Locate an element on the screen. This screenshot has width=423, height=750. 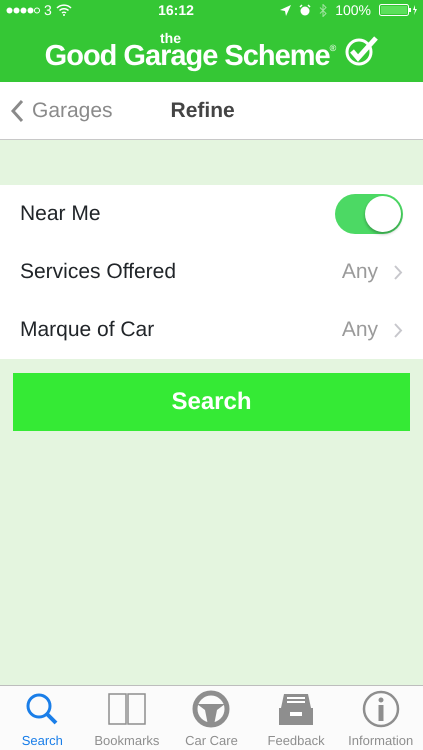
tab-label: Search is located at coordinates (42, 741).